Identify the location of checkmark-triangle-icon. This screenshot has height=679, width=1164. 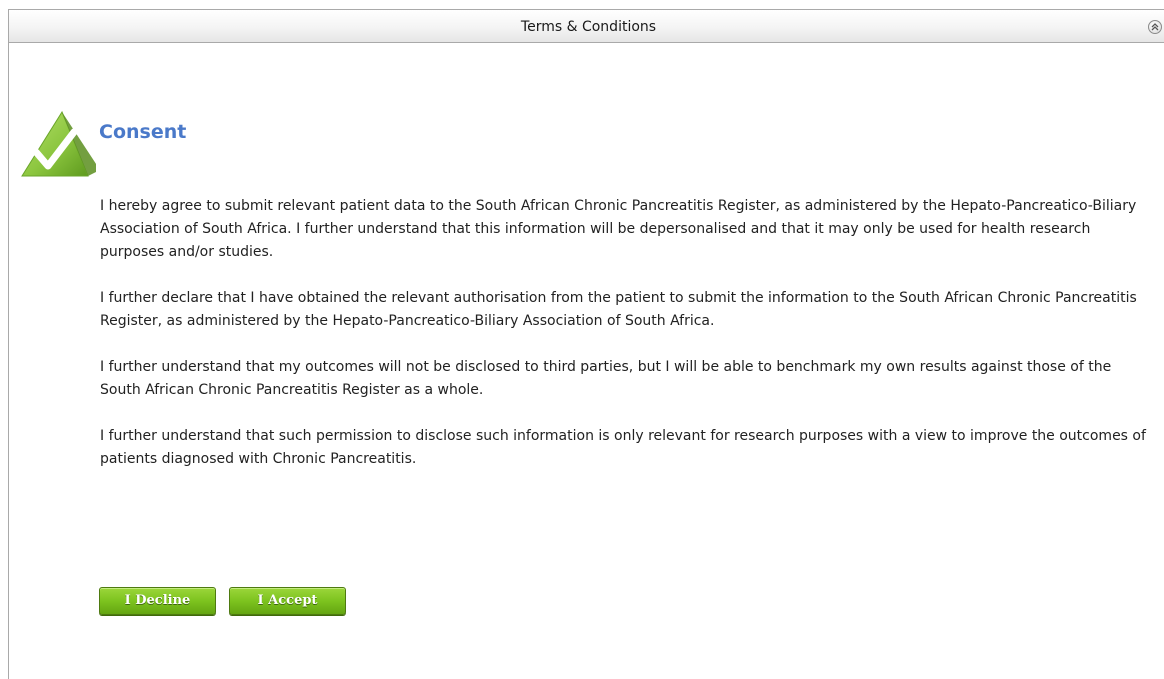
(57, 144).